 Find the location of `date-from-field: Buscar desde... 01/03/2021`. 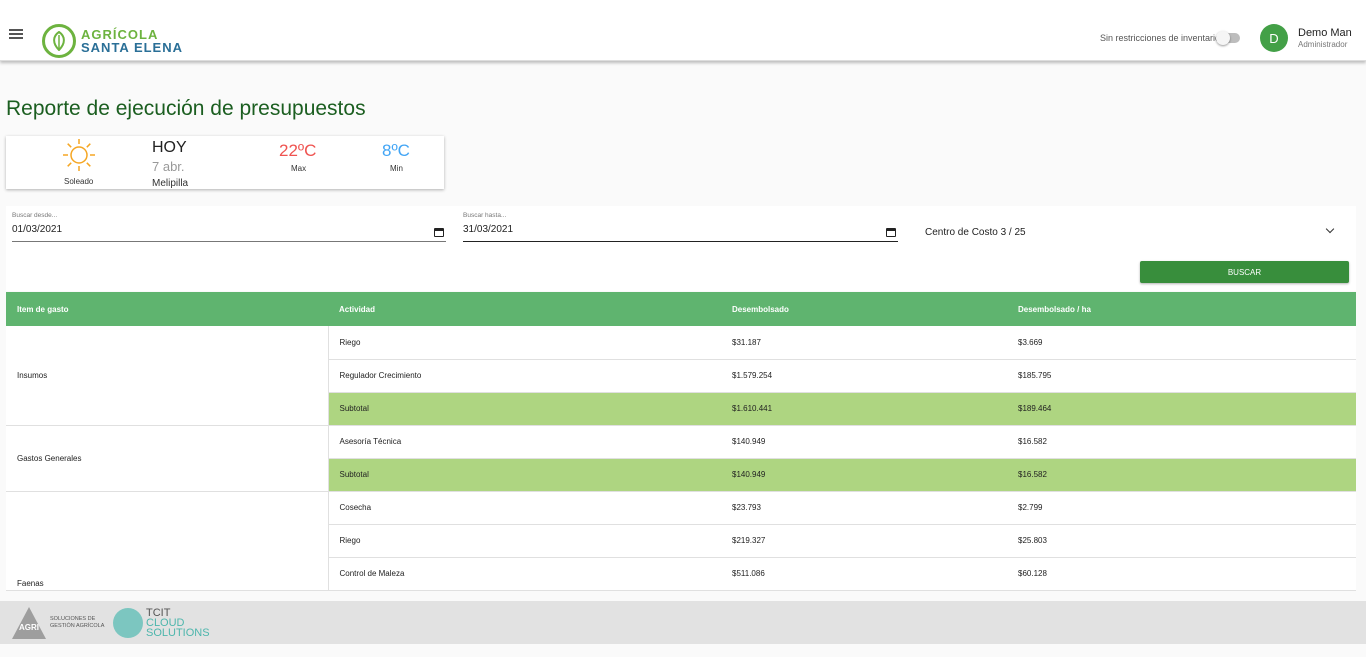

date-from-field: Buscar desde... 01/03/2021 is located at coordinates (229, 227).